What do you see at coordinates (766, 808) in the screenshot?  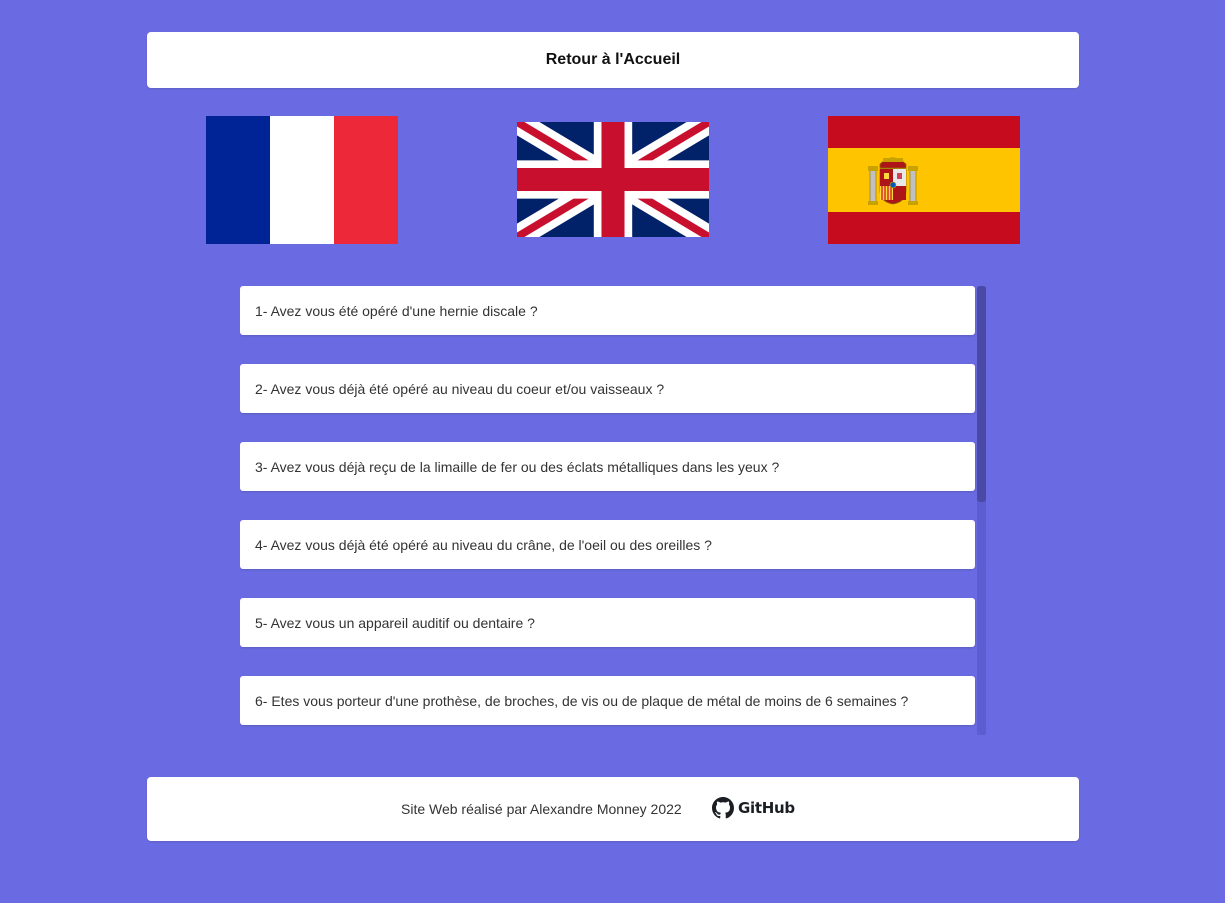 I see `github-label: GitHub` at bounding box center [766, 808].